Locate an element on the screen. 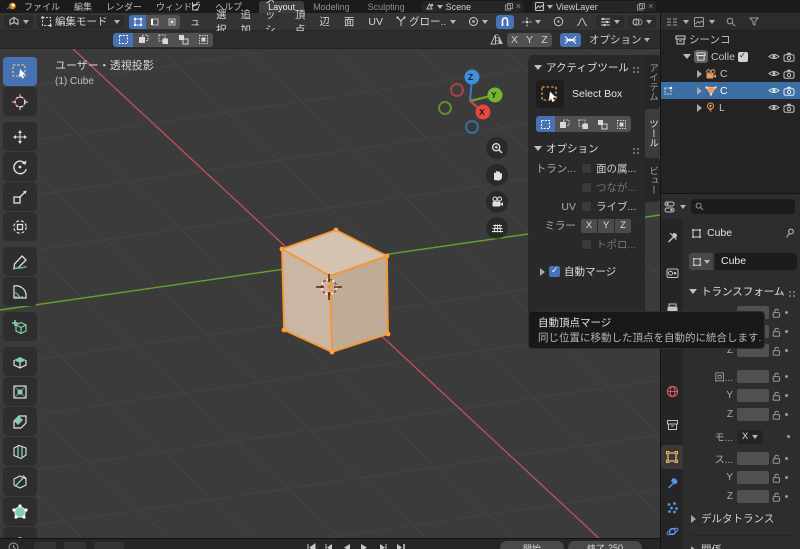 This screenshot has width=800, height=549. tool-move is located at coordinates (20, 136).